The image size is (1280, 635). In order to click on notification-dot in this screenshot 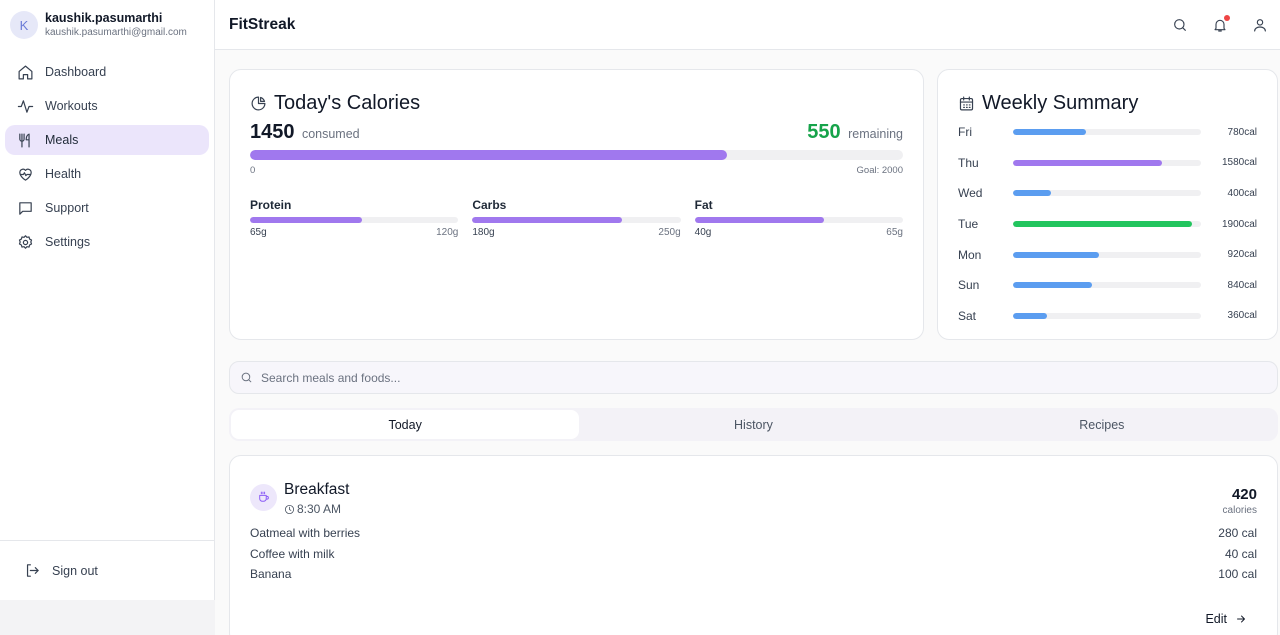, I will do `click(1227, 18)`.